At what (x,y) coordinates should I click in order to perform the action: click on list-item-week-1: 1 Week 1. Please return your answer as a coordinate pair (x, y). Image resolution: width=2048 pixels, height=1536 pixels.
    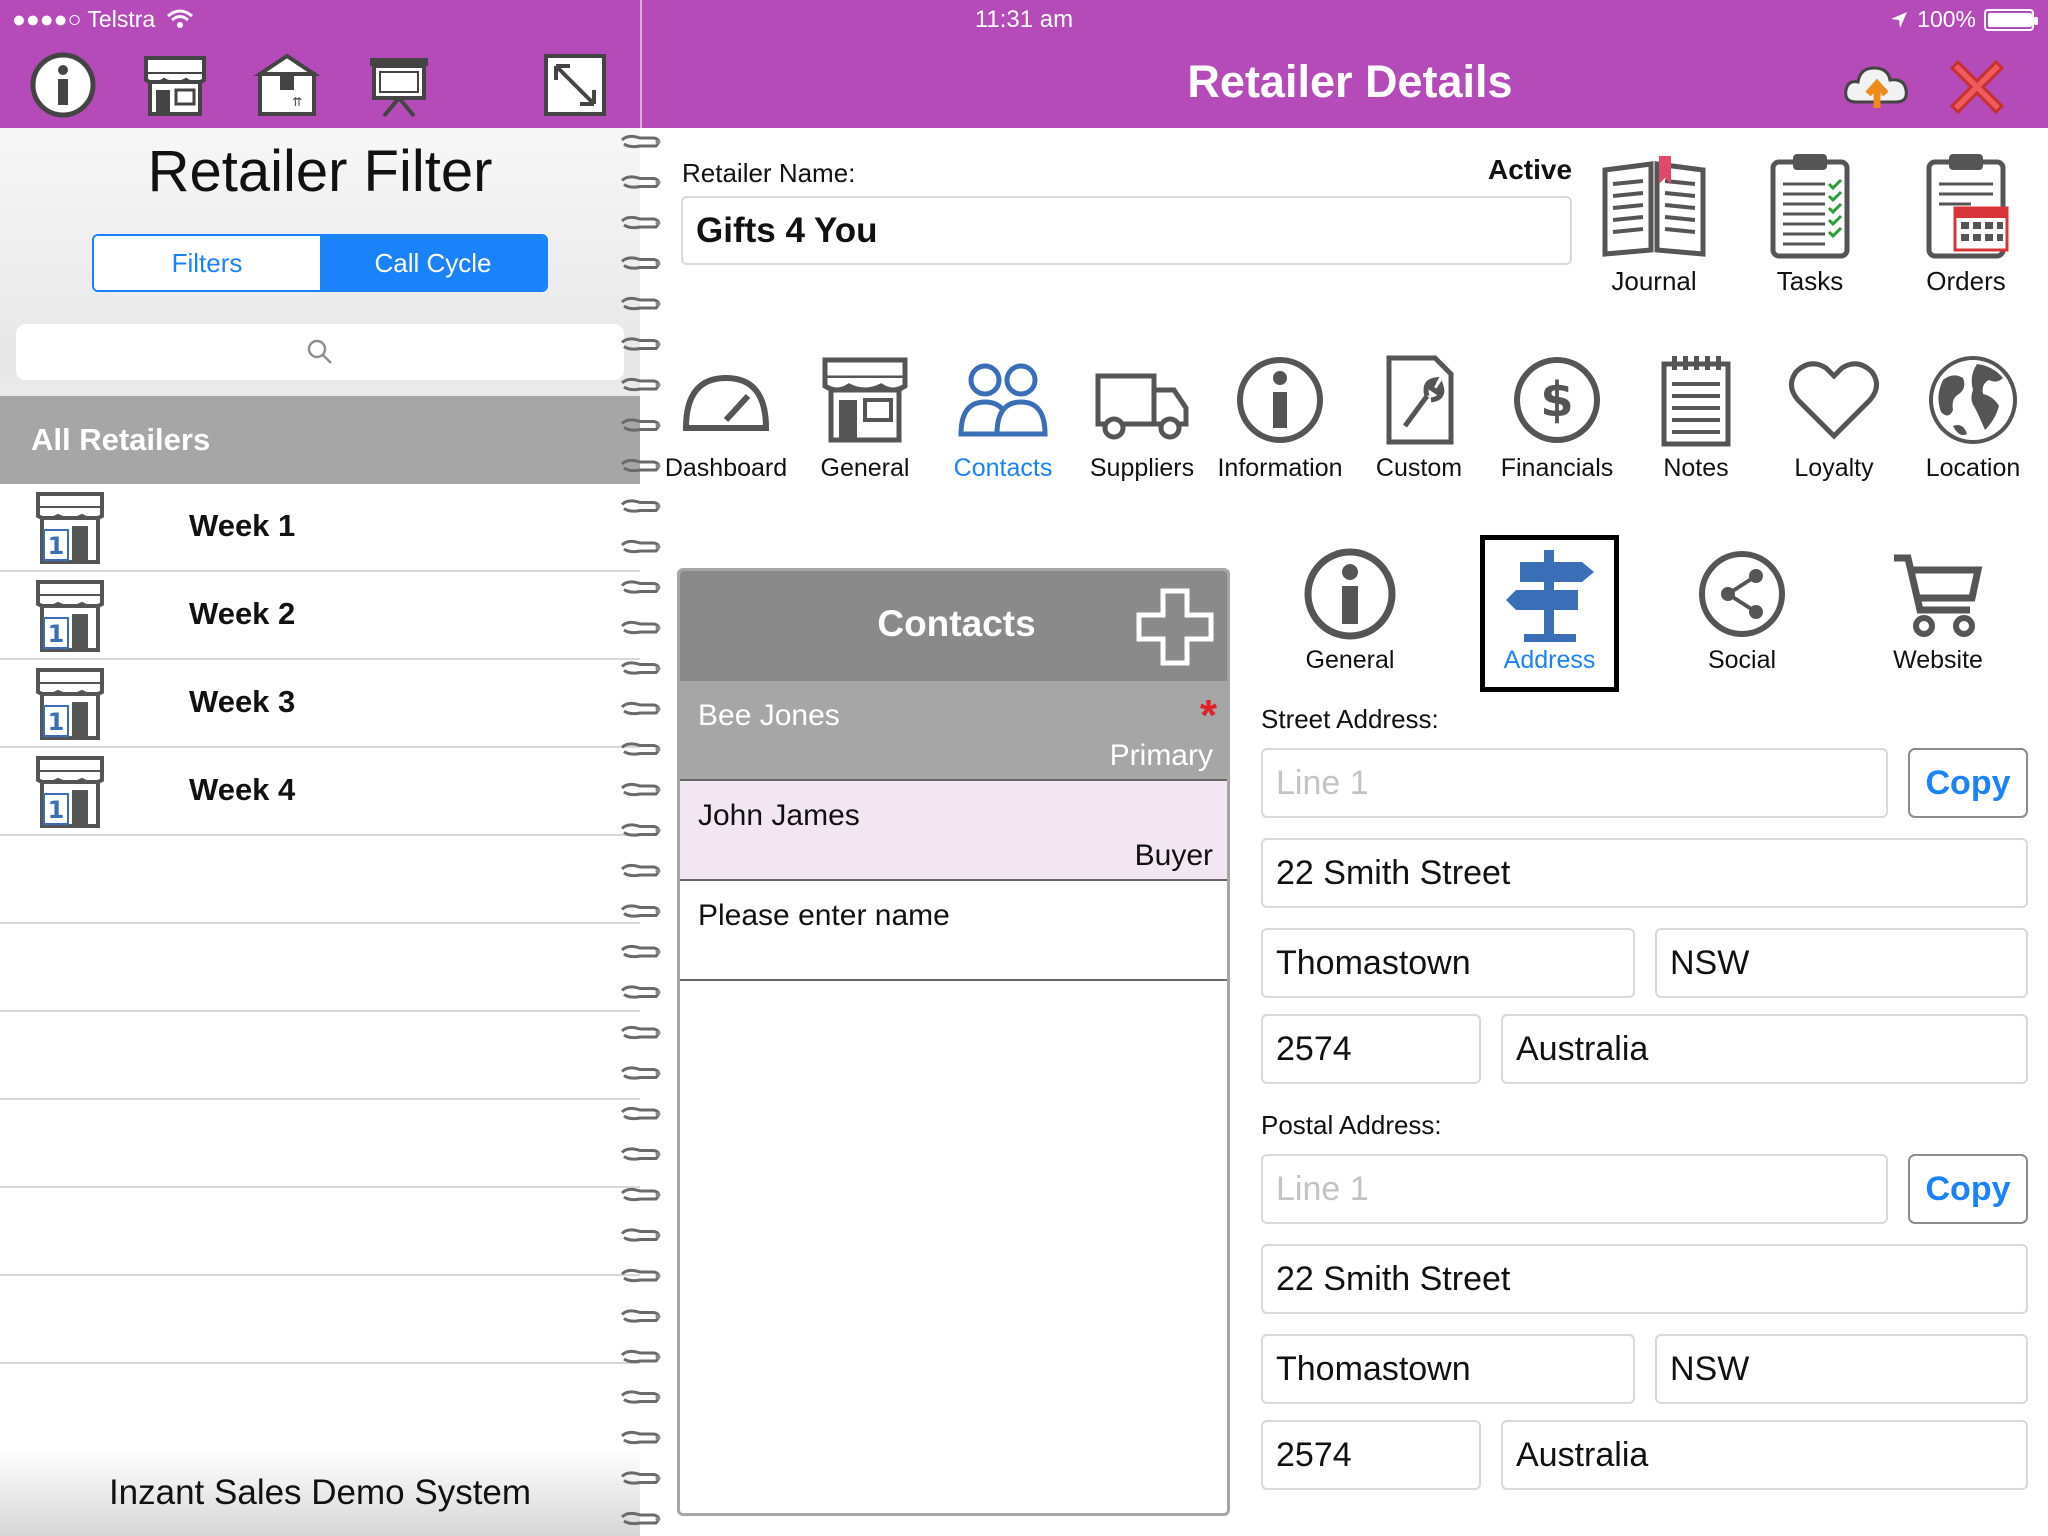
    Looking at the image, I should click on (320, 528).